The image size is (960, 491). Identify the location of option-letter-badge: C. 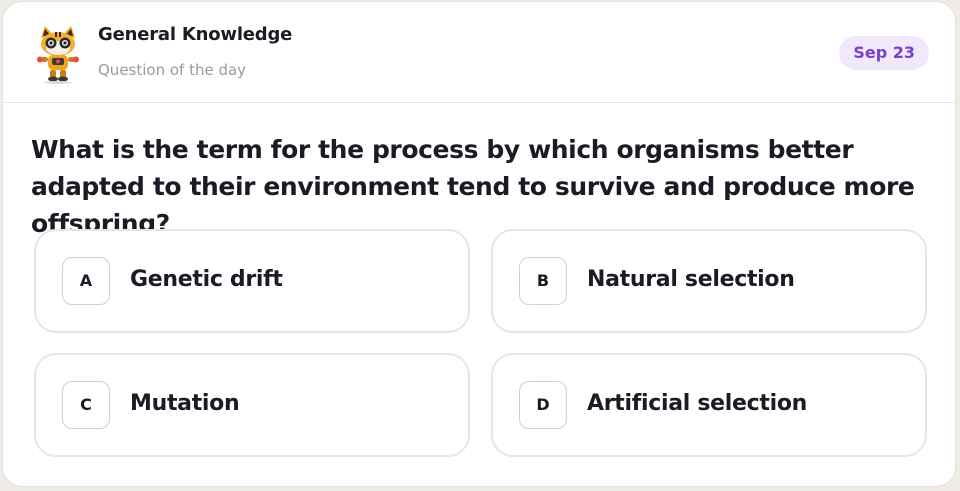
(86, 405).